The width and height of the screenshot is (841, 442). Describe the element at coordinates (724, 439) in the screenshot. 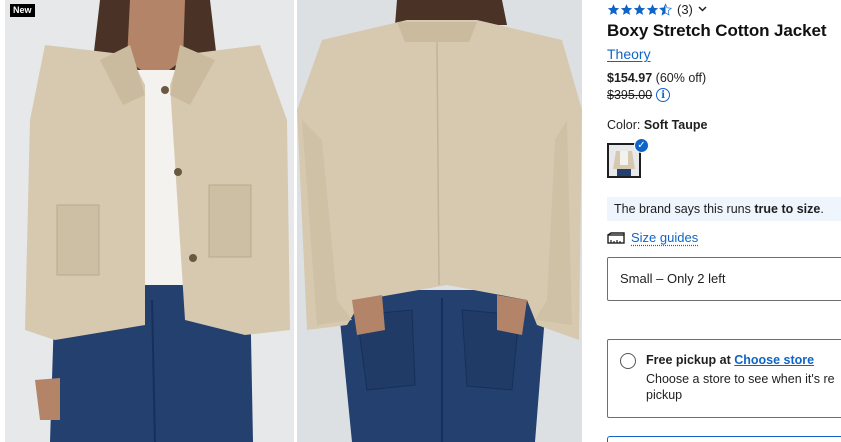

I see `next-option-card-edge` at that location.